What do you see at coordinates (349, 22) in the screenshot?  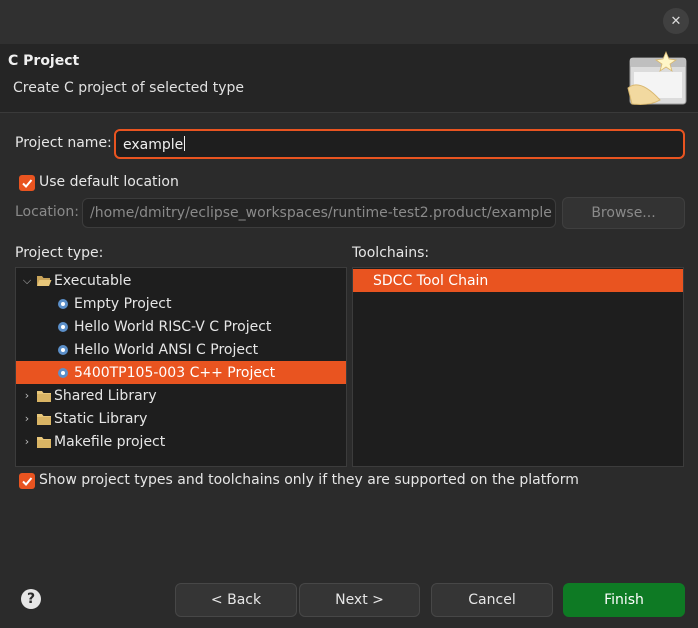 I see `title-bar: ✕` at bounding box center [349, 22].